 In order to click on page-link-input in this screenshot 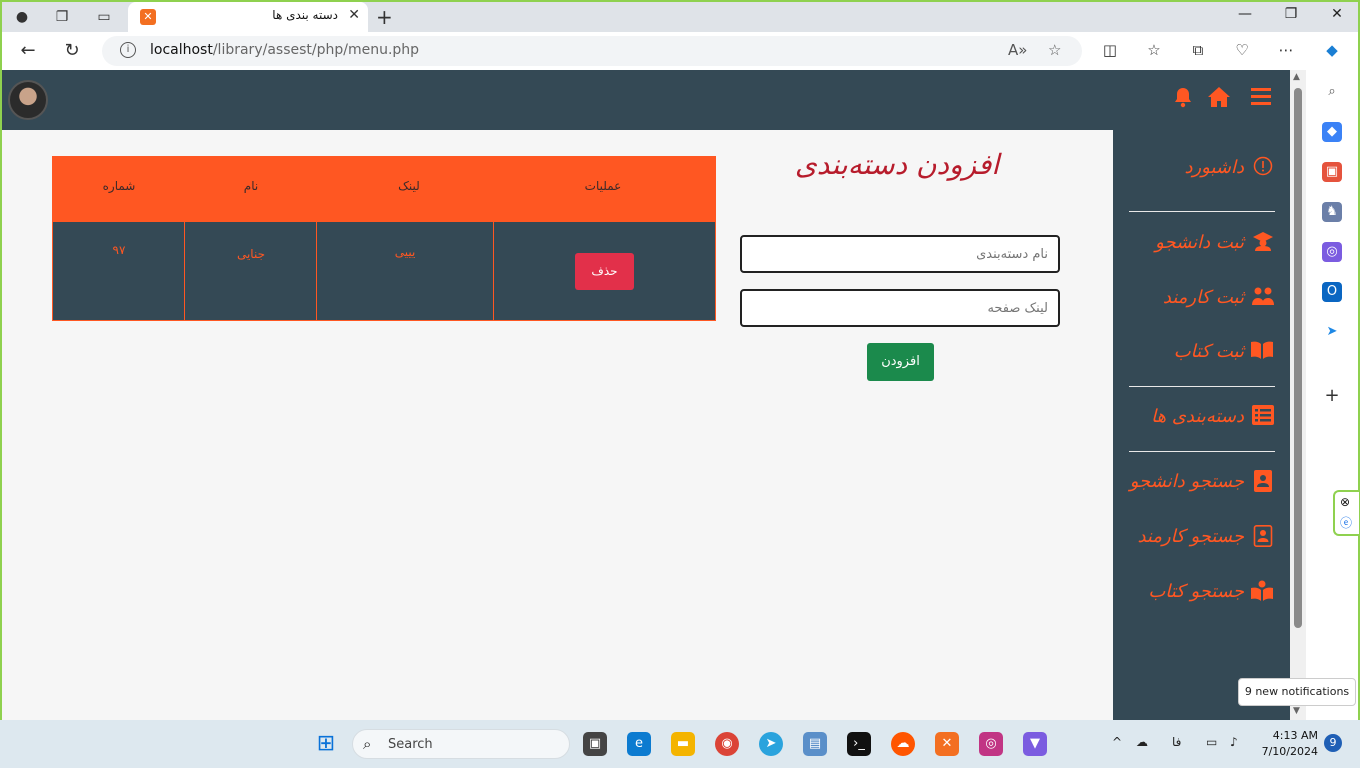, I will do `click(900, 308)`.